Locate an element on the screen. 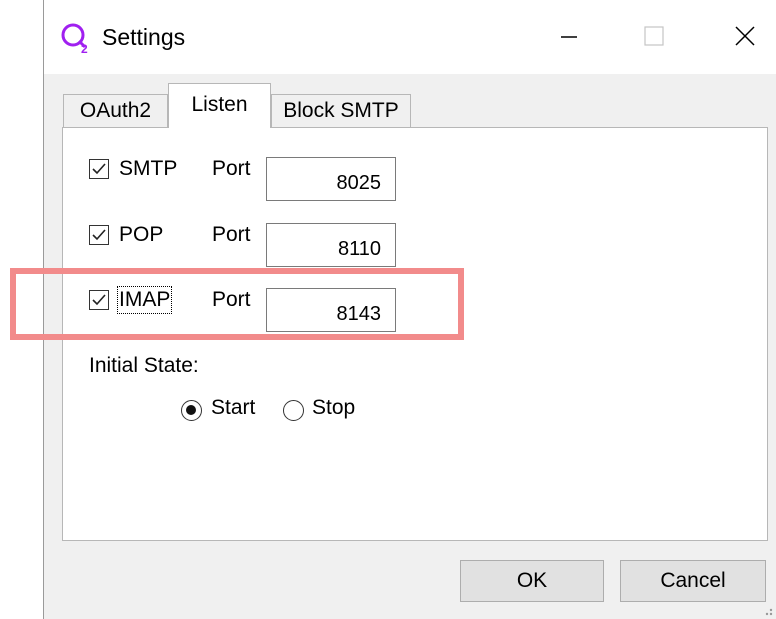 The image size is (776, 619). close-button is located at coordinates (745, 36).